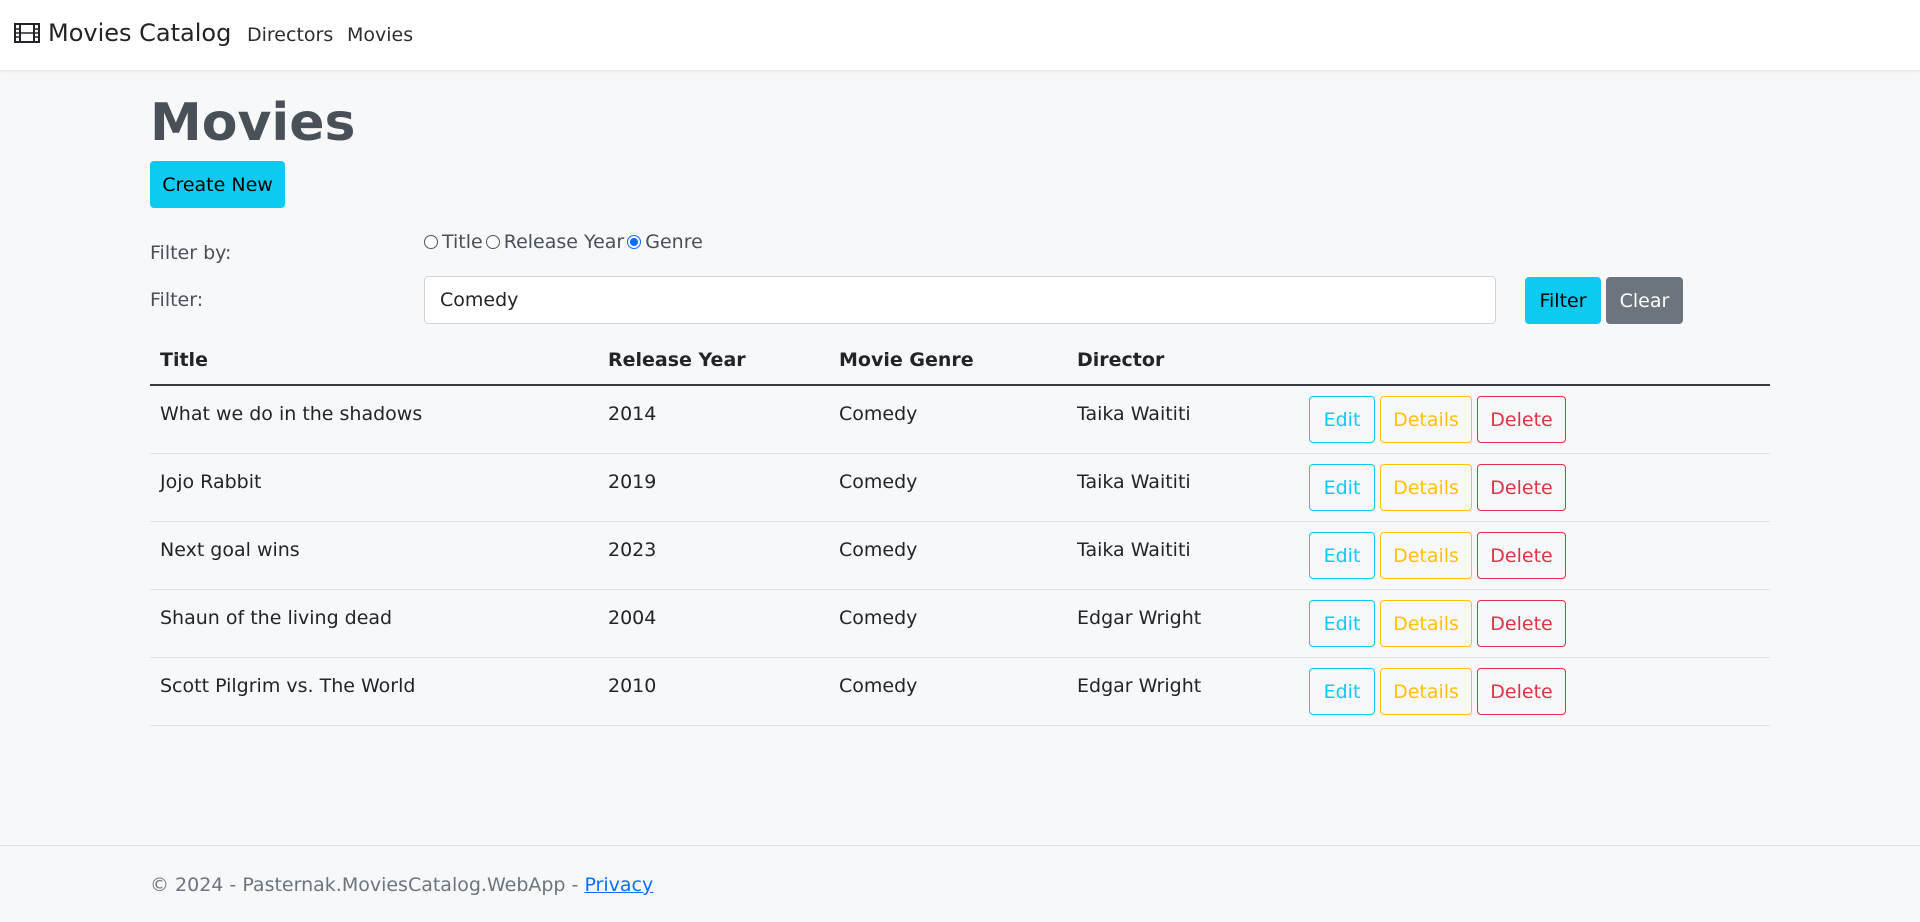  Describe the element at coordinates (290, 35) in the screenshot. I see `nav-link-directors: Directors` at that location.